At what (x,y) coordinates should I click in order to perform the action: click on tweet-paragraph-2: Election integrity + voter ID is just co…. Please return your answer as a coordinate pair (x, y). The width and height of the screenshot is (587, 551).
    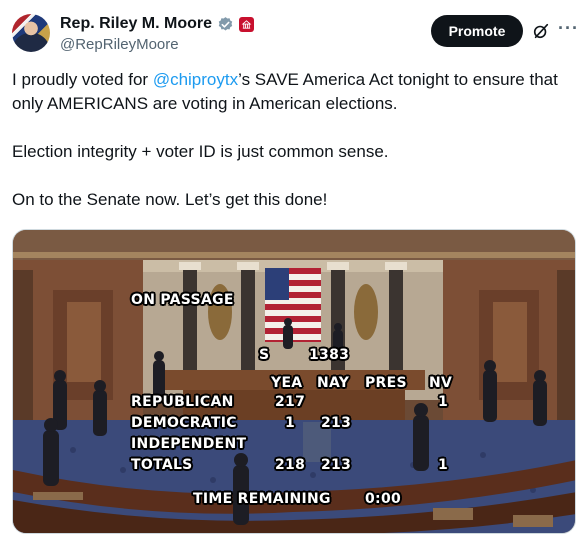
    Looking at the image, I should click on (200, 151).